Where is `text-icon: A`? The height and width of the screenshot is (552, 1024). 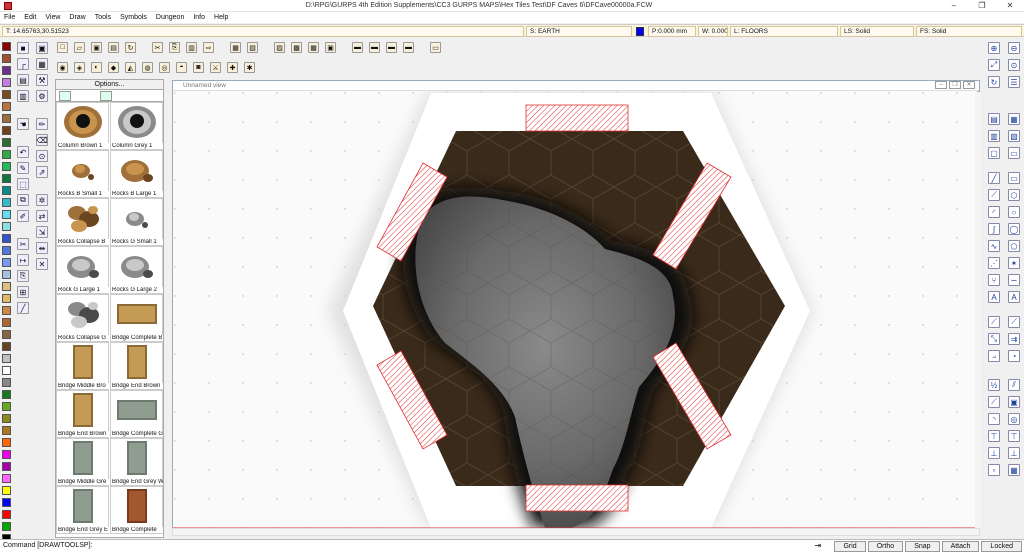
text-icon: A is located at coordinates (994, 297).